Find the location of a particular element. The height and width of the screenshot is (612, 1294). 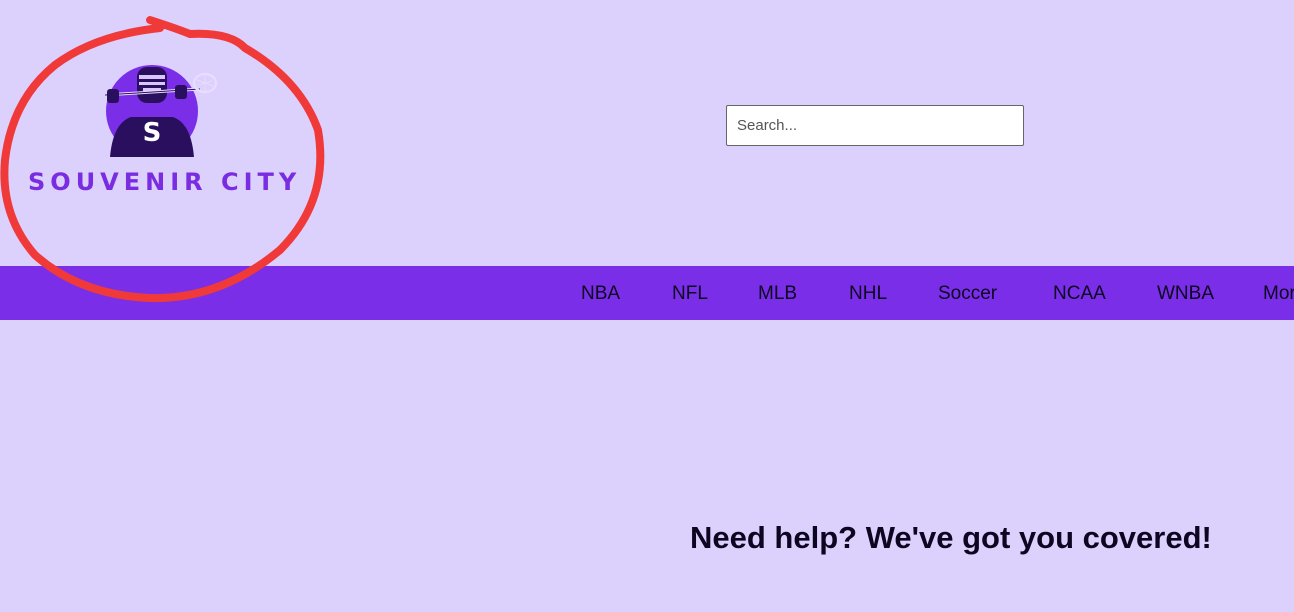

nav-item-wnba: WNBA is located at coordinates (1185, 294).